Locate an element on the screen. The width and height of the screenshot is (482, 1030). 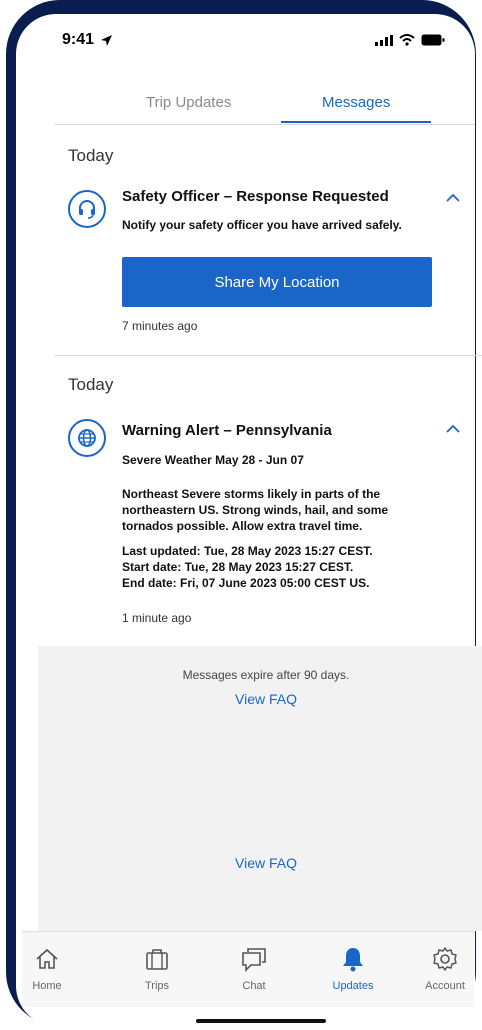
message-title: Warning Alert – Pennsylvania is located at coordinates (227, 430).